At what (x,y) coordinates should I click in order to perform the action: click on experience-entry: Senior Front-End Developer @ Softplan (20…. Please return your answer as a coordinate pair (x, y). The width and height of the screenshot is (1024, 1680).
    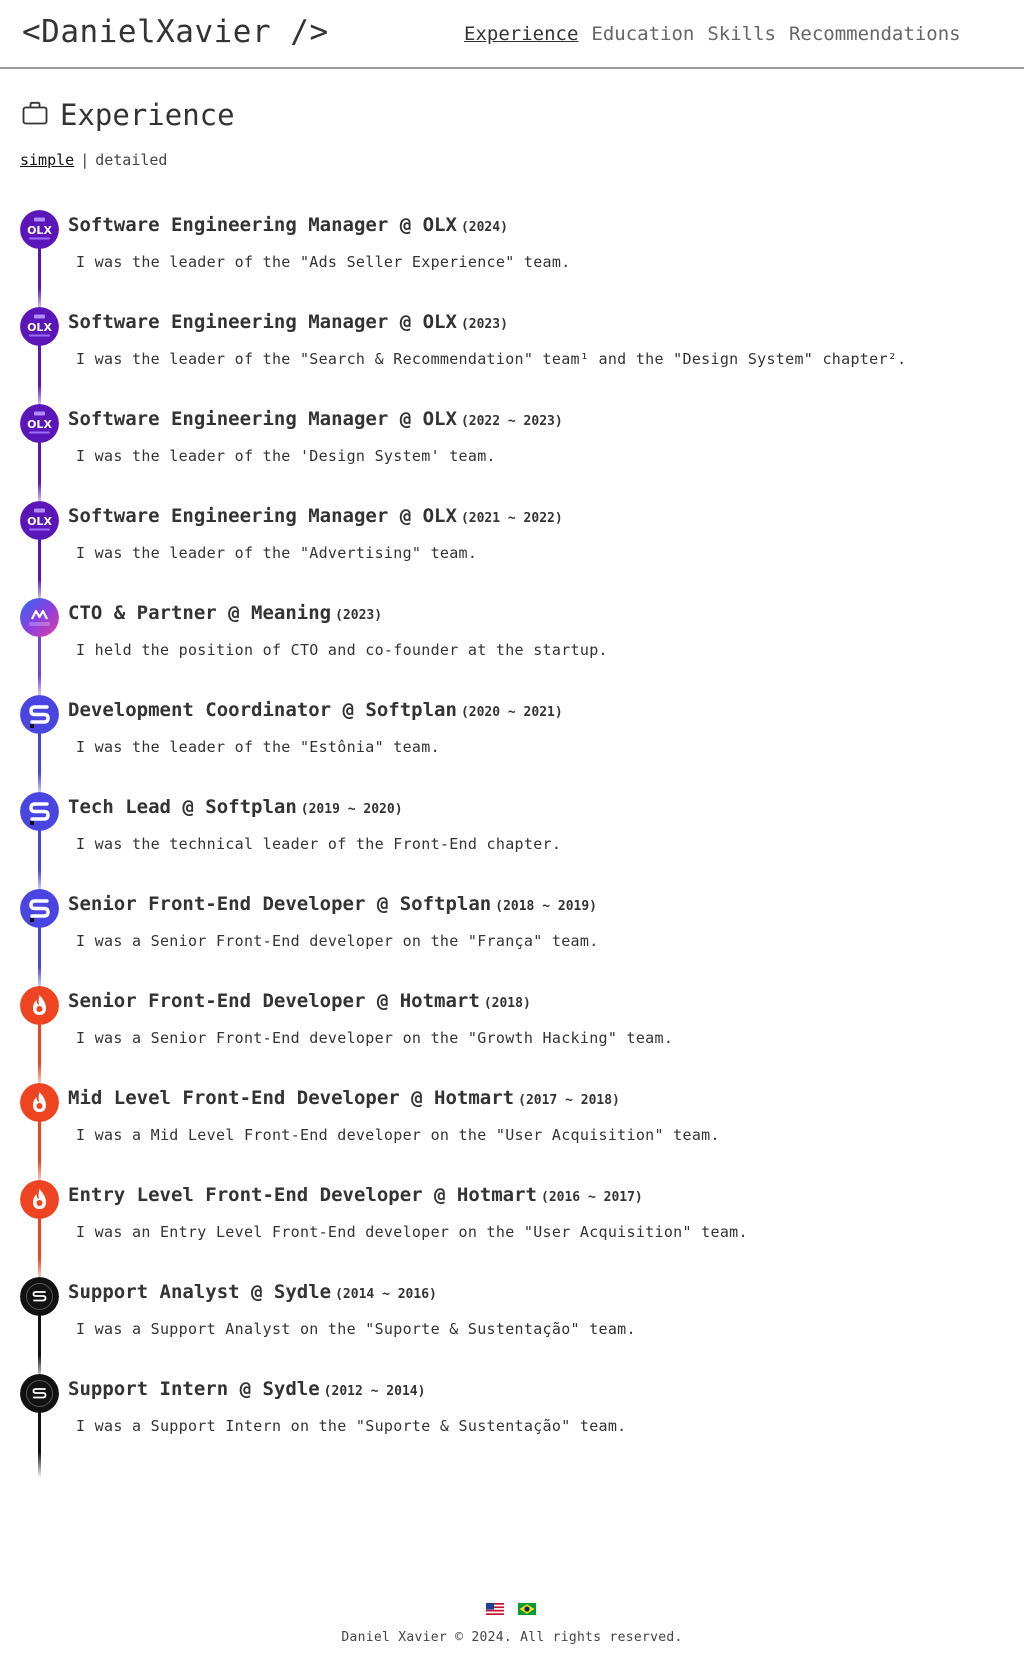
    Looking at the image, I should click on (512, 941).